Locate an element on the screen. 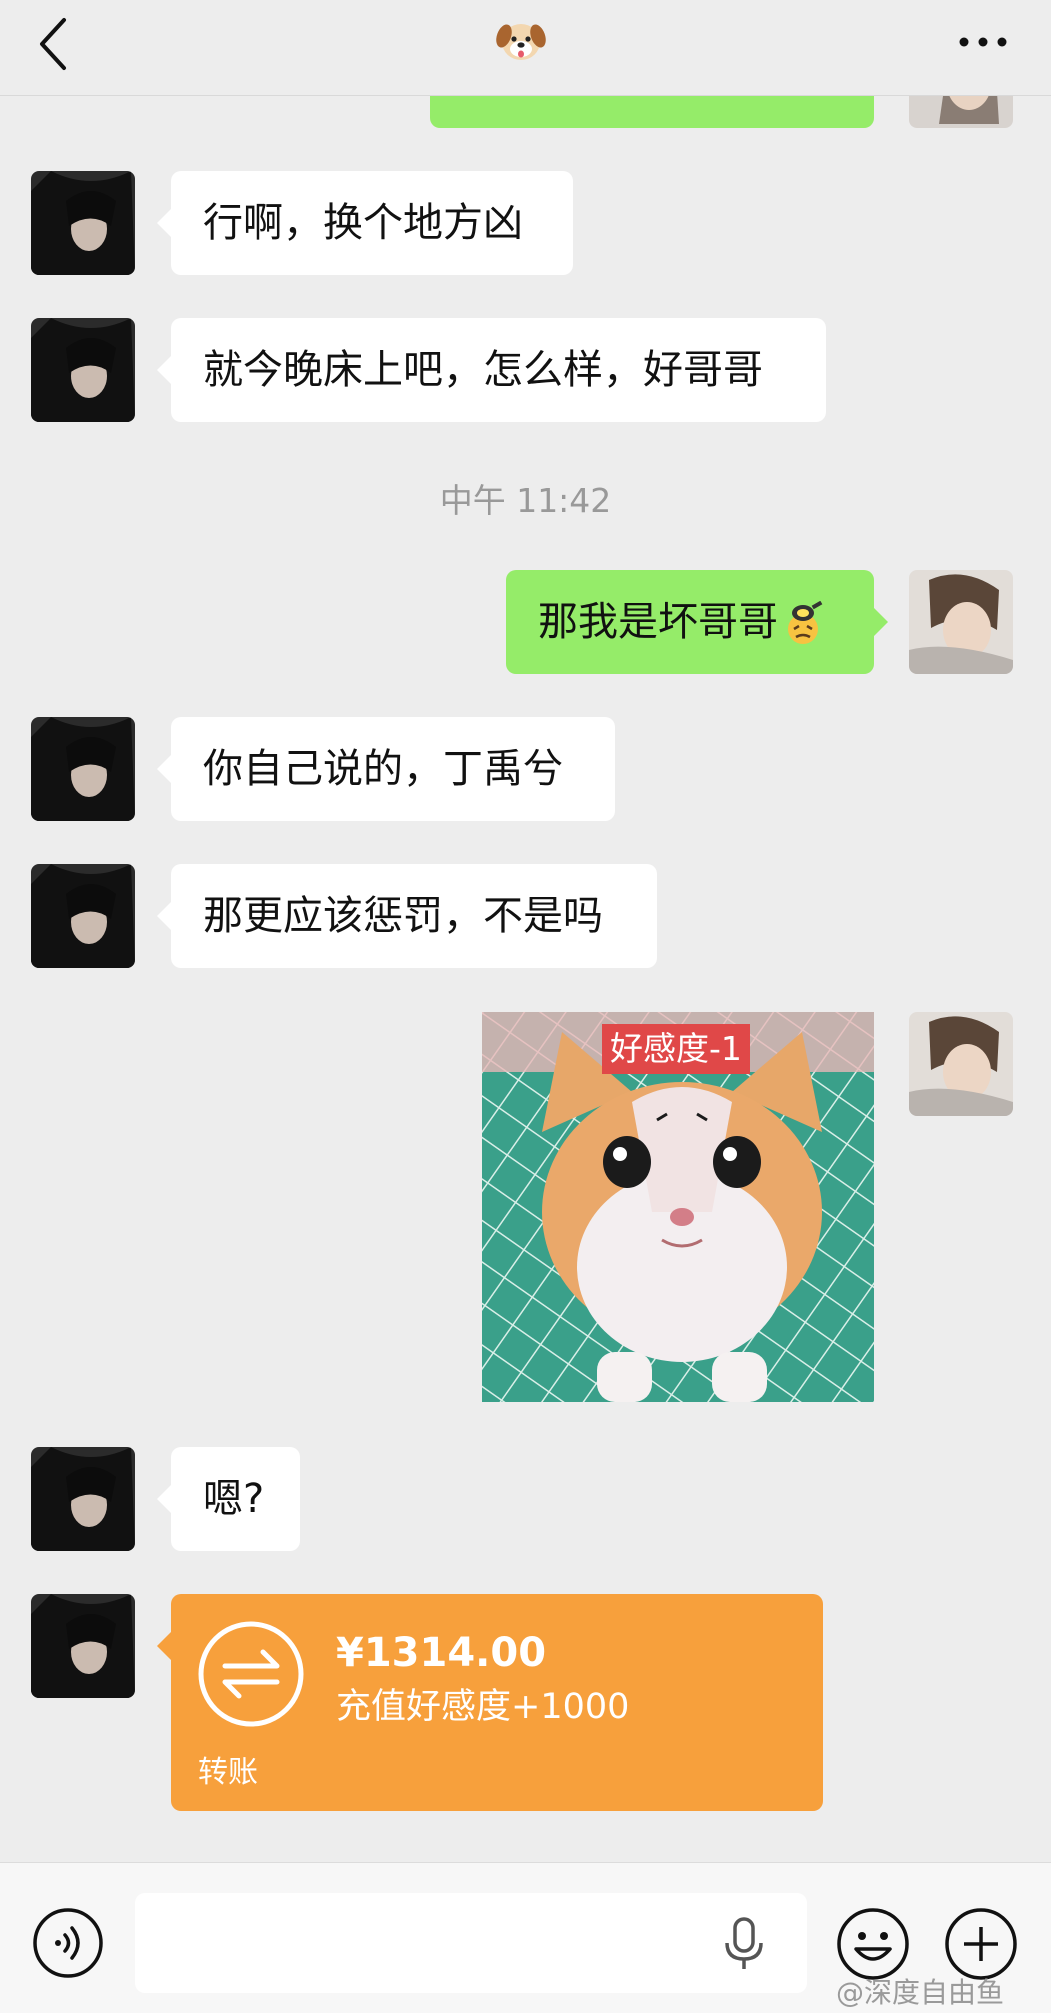 The width and height of the screenshot is (1051, 2013). input-bar: @深度自由鱼 is located at coordinates (525, 1937).